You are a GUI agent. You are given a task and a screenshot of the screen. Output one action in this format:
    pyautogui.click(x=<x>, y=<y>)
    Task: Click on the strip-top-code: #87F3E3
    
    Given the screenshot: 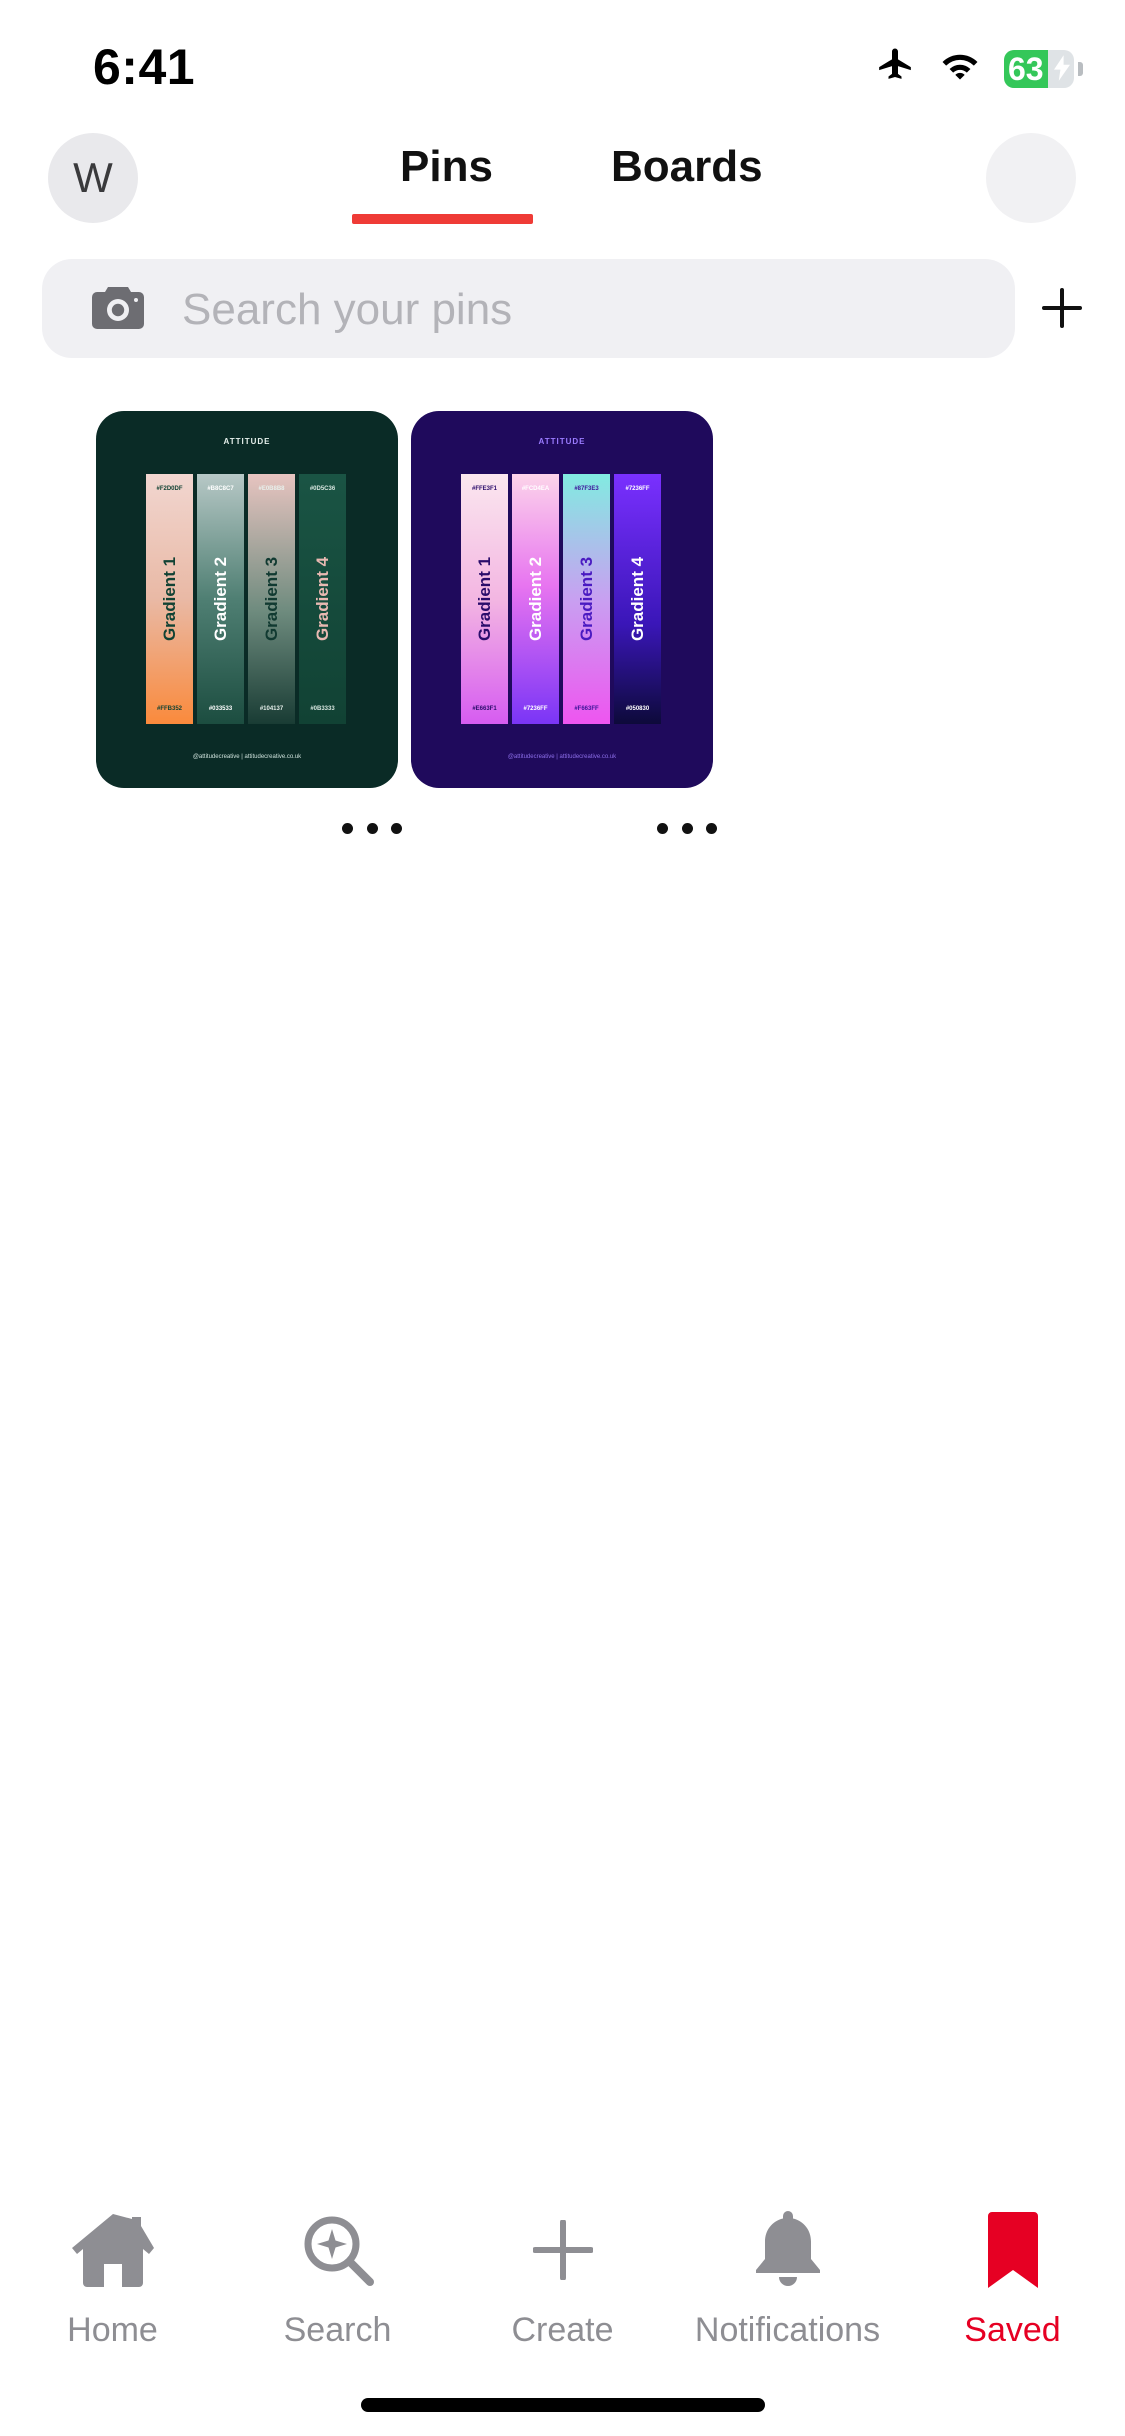 What is the action you would take?
    pyautogui.click(x=586, y=489)
    